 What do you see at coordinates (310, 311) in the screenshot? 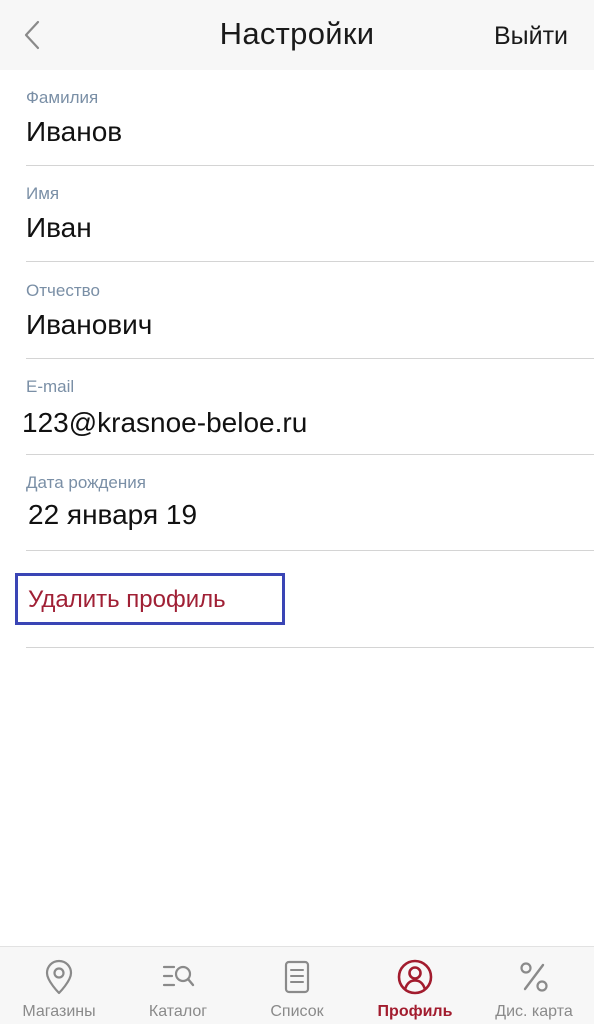
I see `patronymic-field: Отчество Иванович` at bounding box center [310, 311].